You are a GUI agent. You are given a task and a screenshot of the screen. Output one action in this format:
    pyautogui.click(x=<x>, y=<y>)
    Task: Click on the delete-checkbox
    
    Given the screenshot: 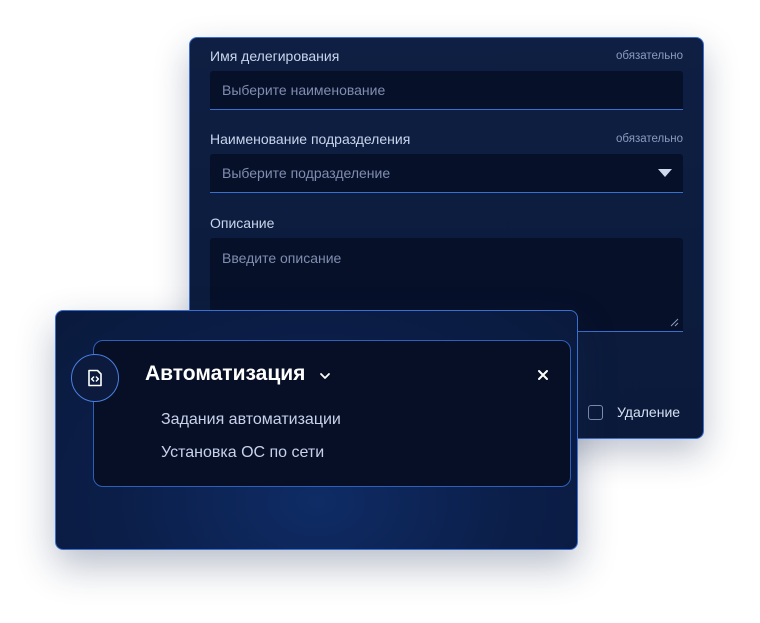 What is the action you would take?
    pyautogui.click(x=595, y=412)
    